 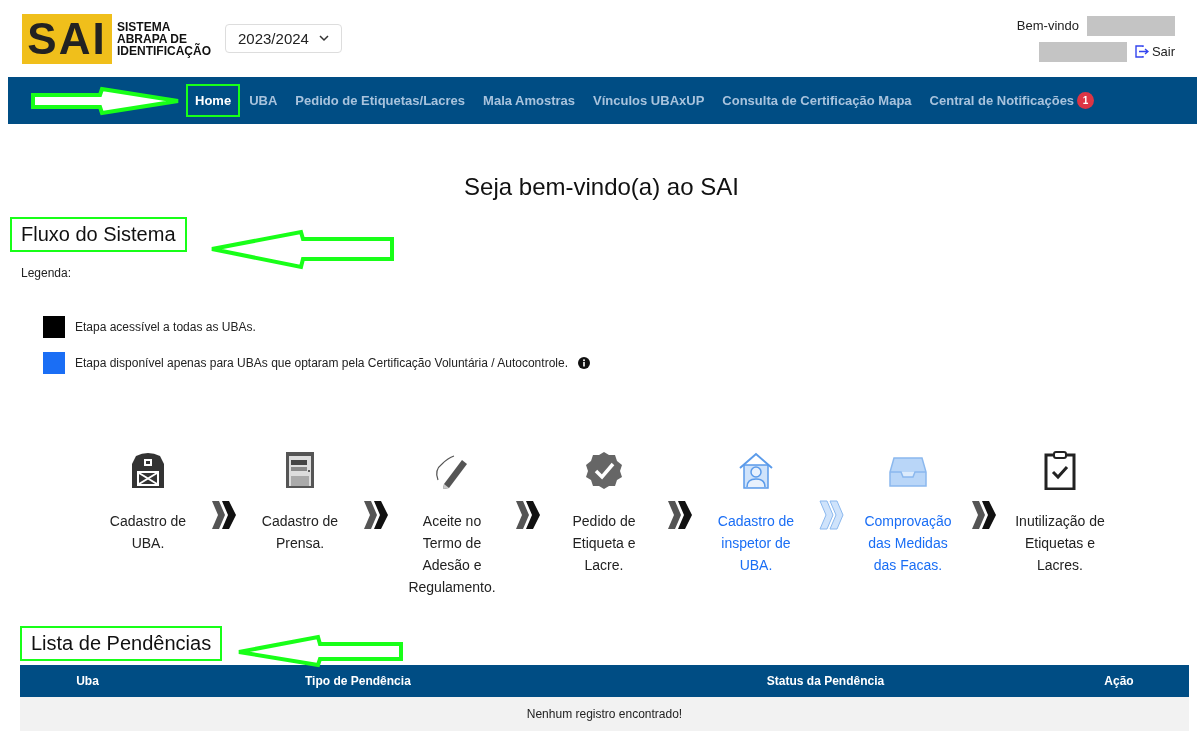 I want to click on logout-icon, so click(x=1141, y=51).